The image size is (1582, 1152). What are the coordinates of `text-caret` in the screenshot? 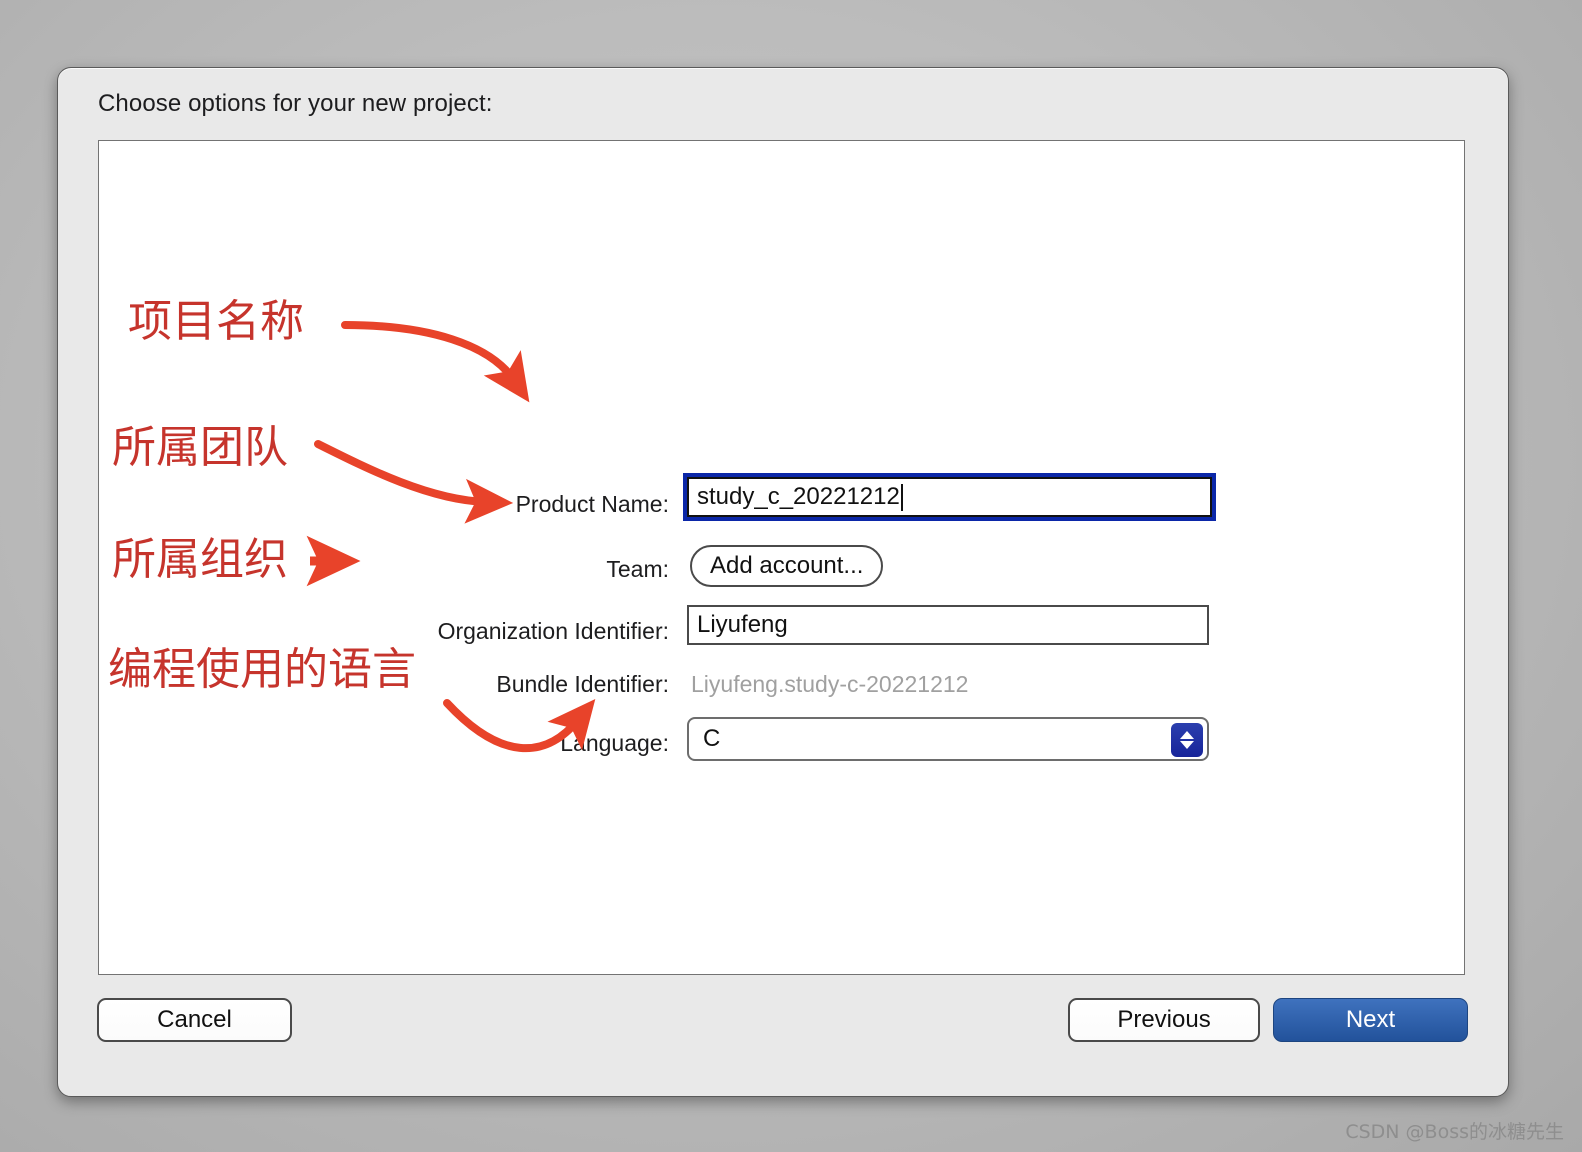 It's located at (901, 497).